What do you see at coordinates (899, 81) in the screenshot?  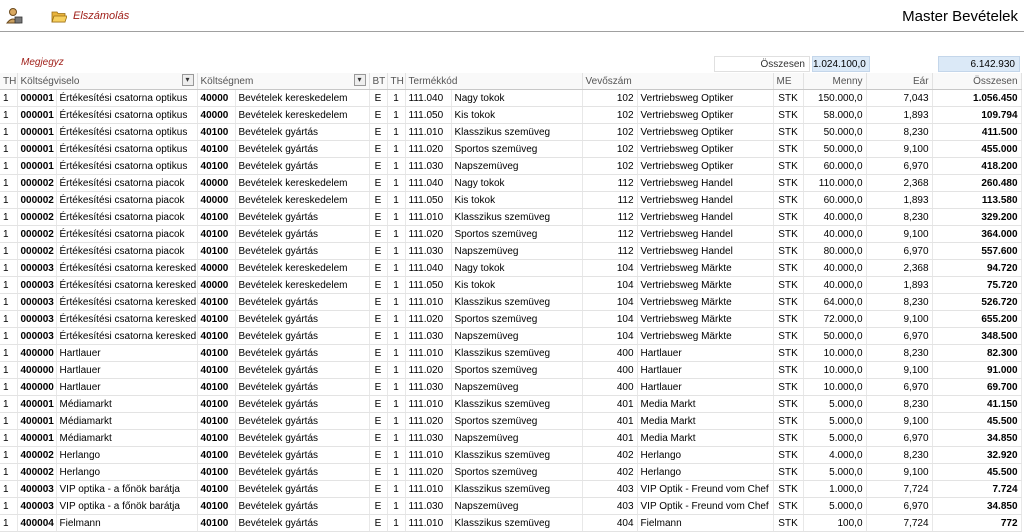 I see `col-header-ear: Eár` at bounding box center [899, 81].